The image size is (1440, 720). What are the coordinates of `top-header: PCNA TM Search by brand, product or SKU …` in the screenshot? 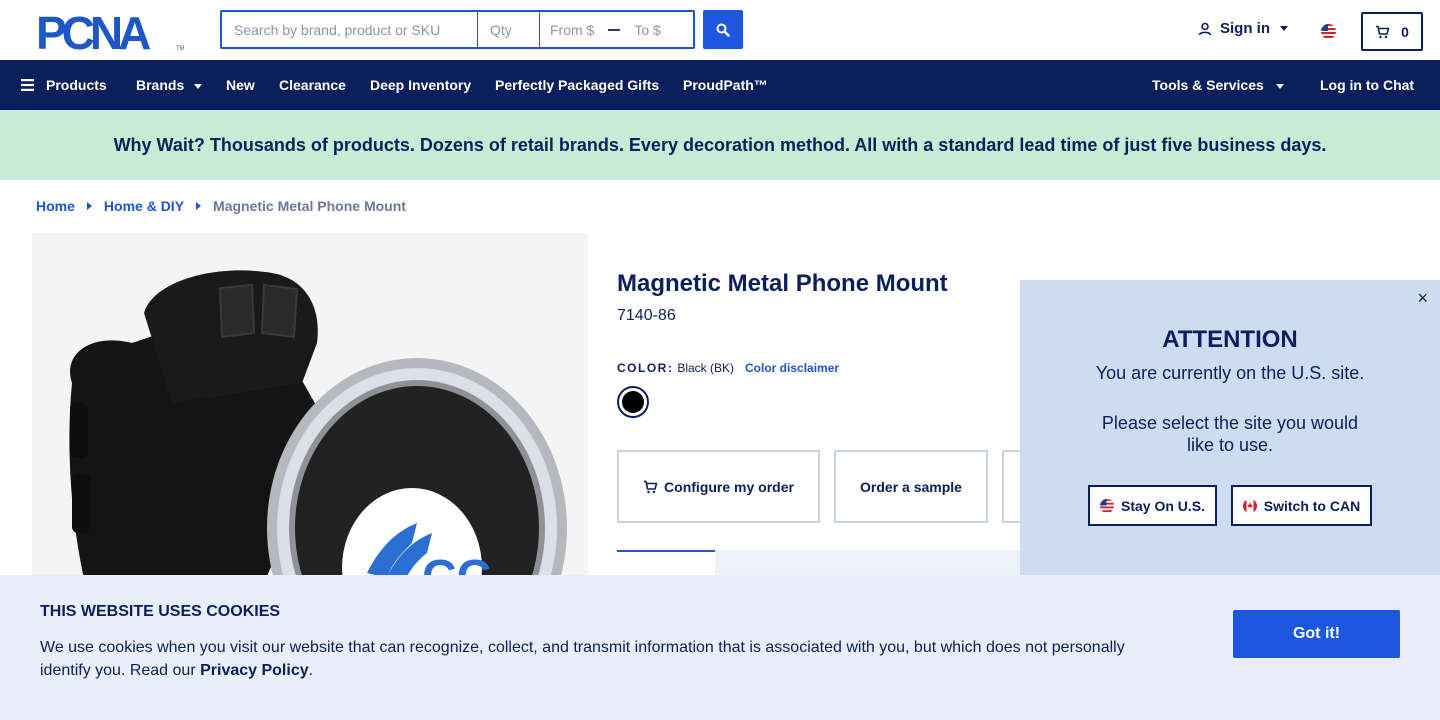 It's located at (720, 30).